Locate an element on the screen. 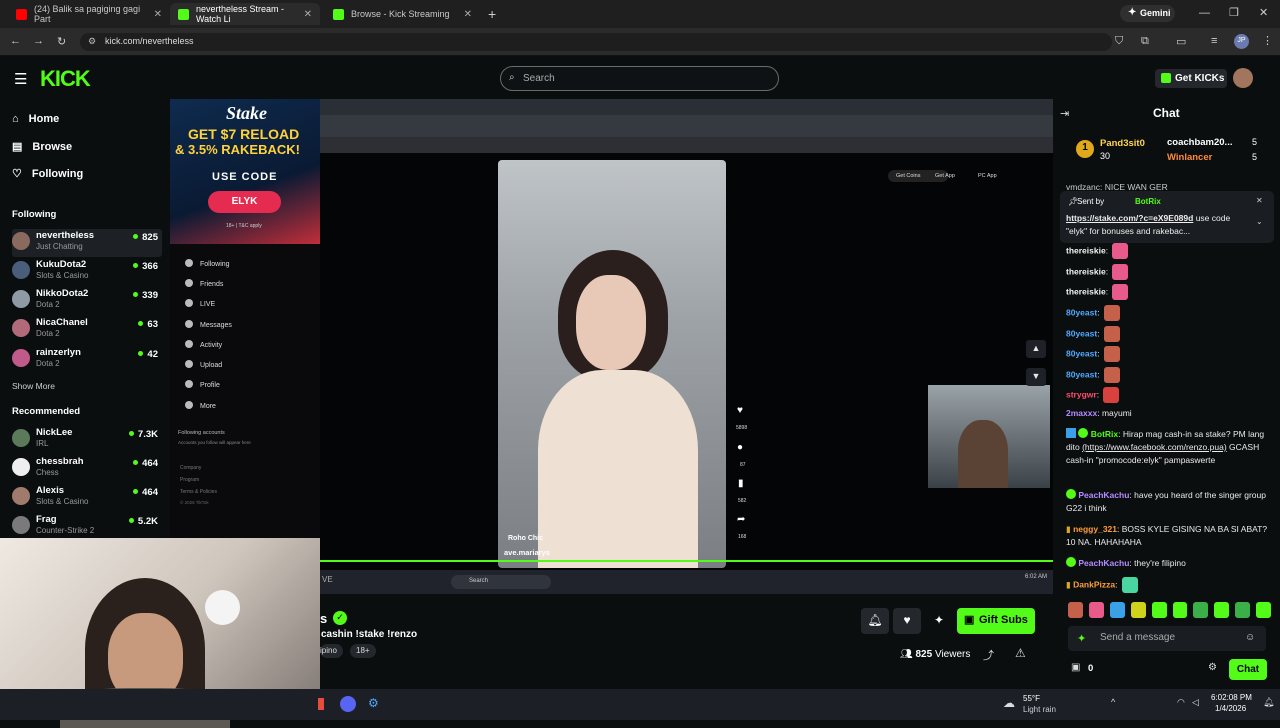 Image resolution: width=1280 pixels, height=728 pixels. chevron-down-icon: ⌄ is located at coordinates (1259, 221).